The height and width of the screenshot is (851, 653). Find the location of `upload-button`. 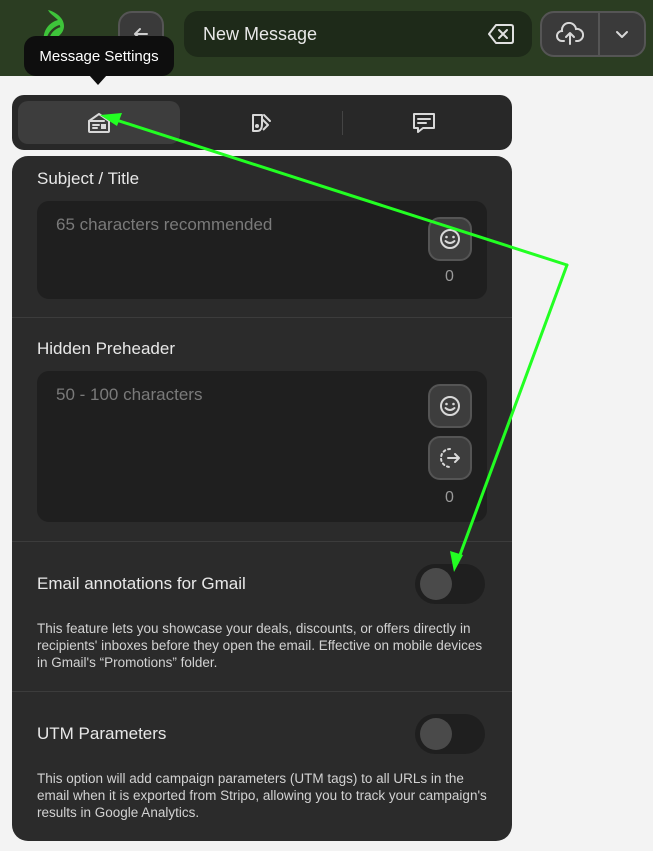

upload-button is located at coordinates (571, 34).